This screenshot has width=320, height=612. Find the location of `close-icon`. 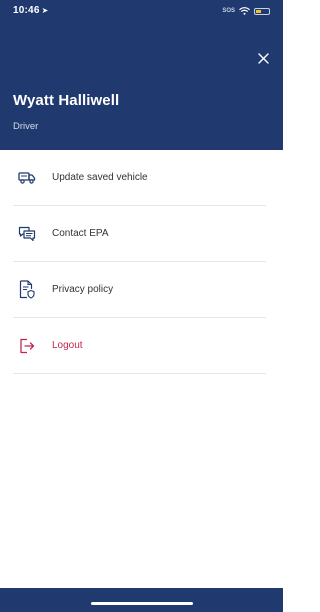

close-icon is located at coordinates (263, 58).